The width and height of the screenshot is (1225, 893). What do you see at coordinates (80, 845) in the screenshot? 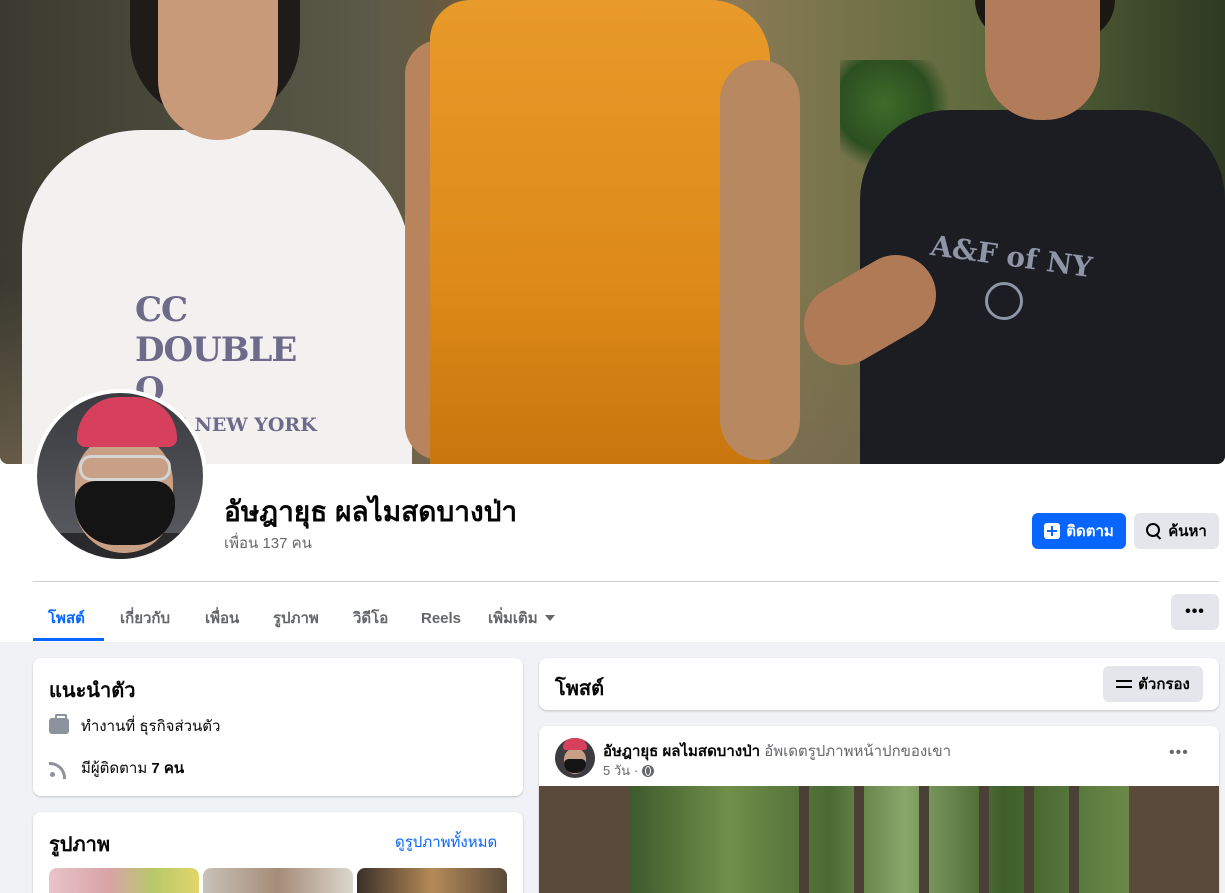
I see `photos-title: รูปภาพ` at bounding box center [80, 845].